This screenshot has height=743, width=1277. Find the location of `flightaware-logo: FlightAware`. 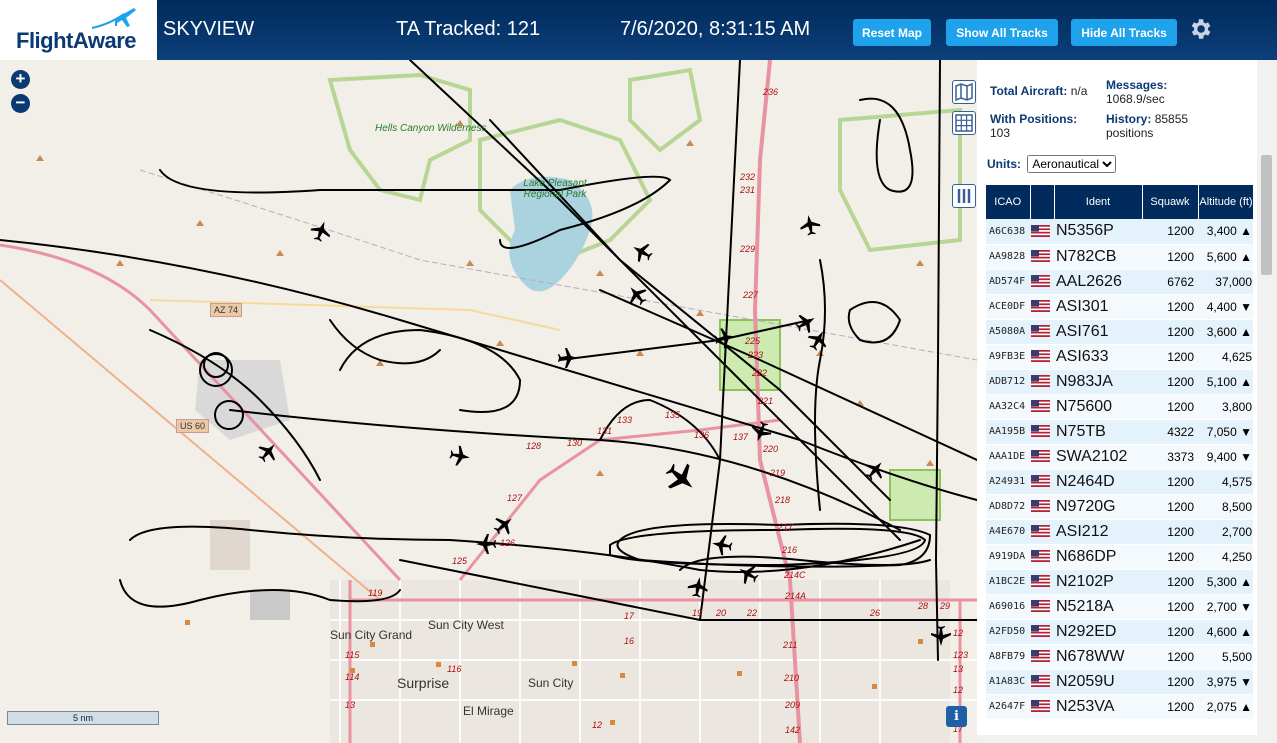

flightaware-logo: FlightAware is located at coordinates (78, 30).